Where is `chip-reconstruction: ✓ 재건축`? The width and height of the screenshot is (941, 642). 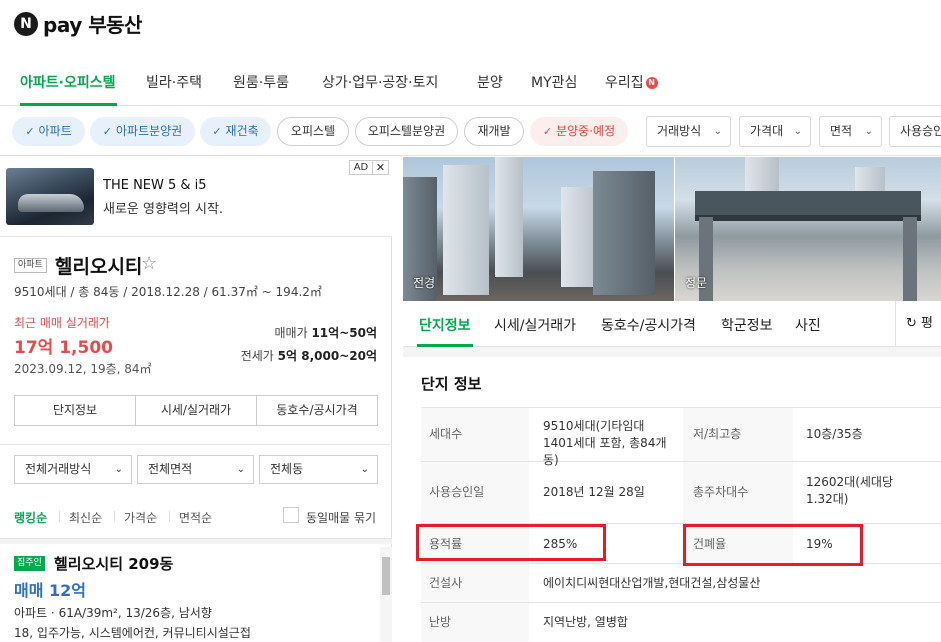
chip-reconstruction: ✓ 재건축 is located at coordinates (235, 131).